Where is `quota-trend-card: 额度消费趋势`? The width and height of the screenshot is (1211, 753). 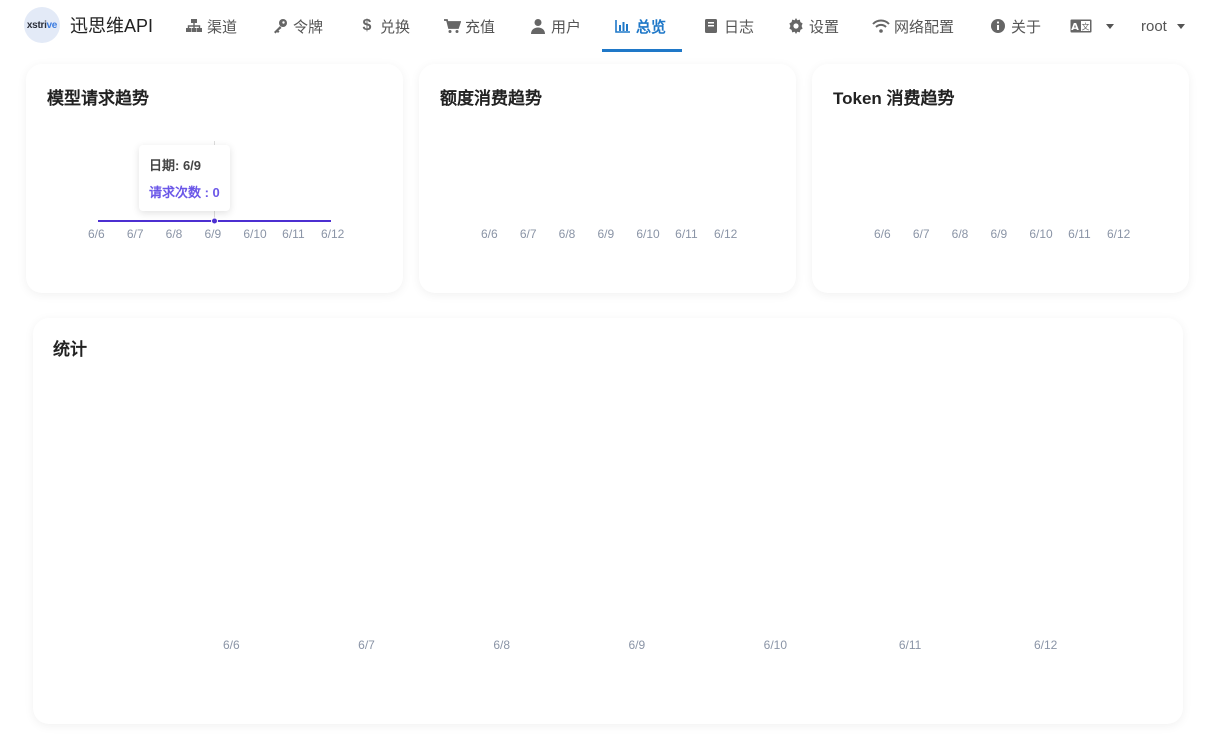
quota-trend-card: 额度消费趋势 is located at coordinates (607, 178).